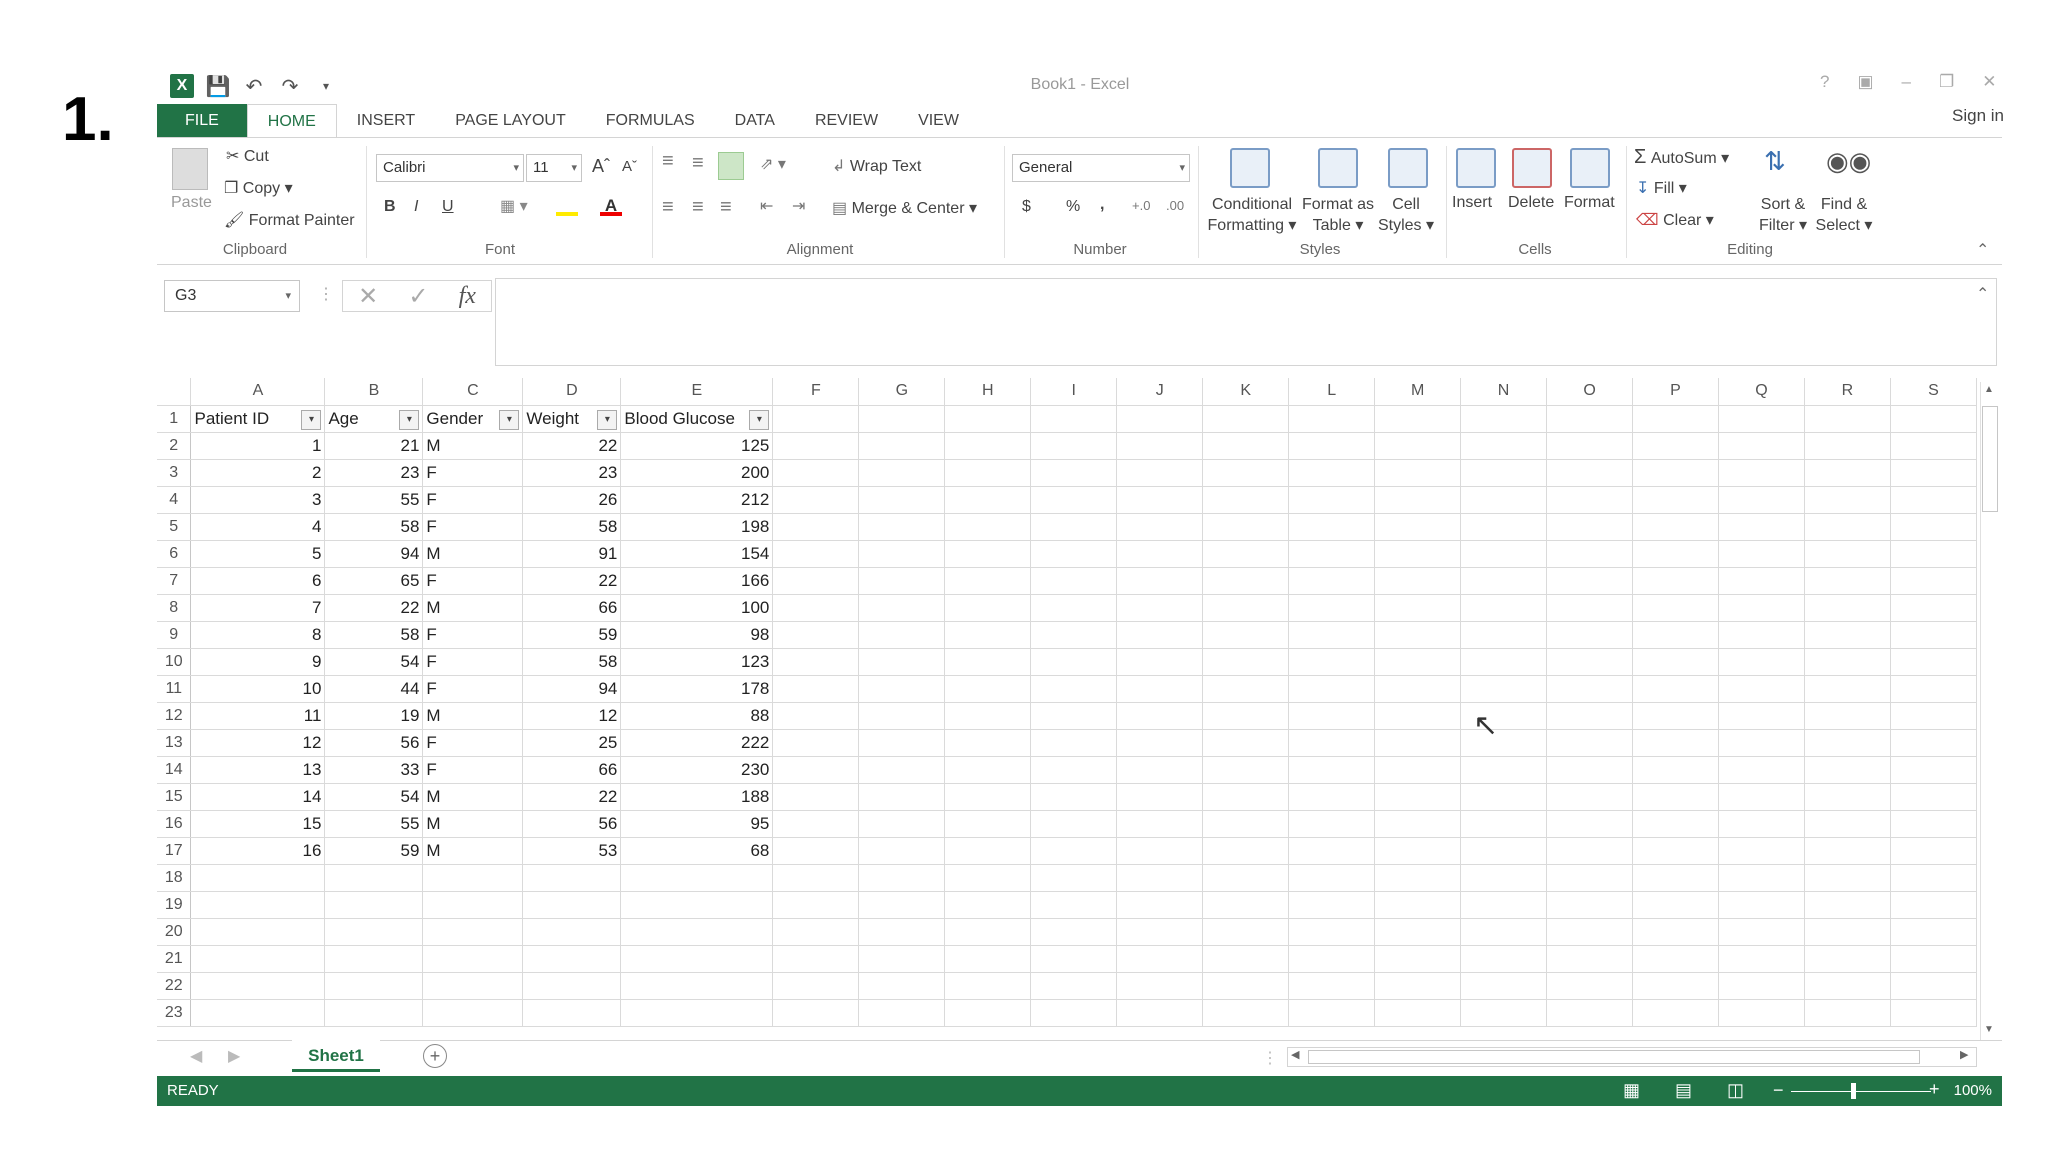 The image size is (2048, 1152). I want to click on align-bottom-icon, so click(731, 166).